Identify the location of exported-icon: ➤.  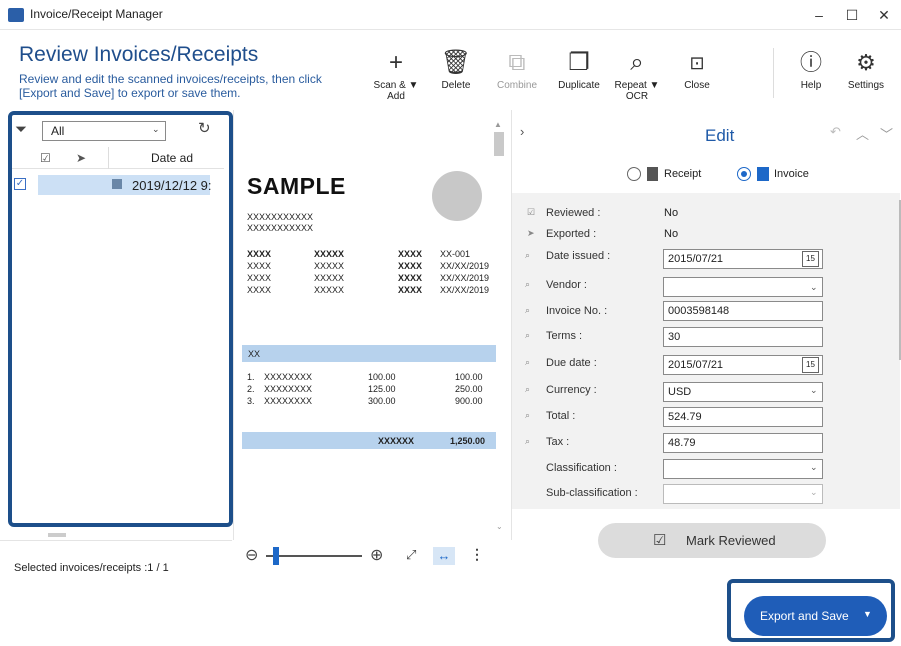
(531, 233).